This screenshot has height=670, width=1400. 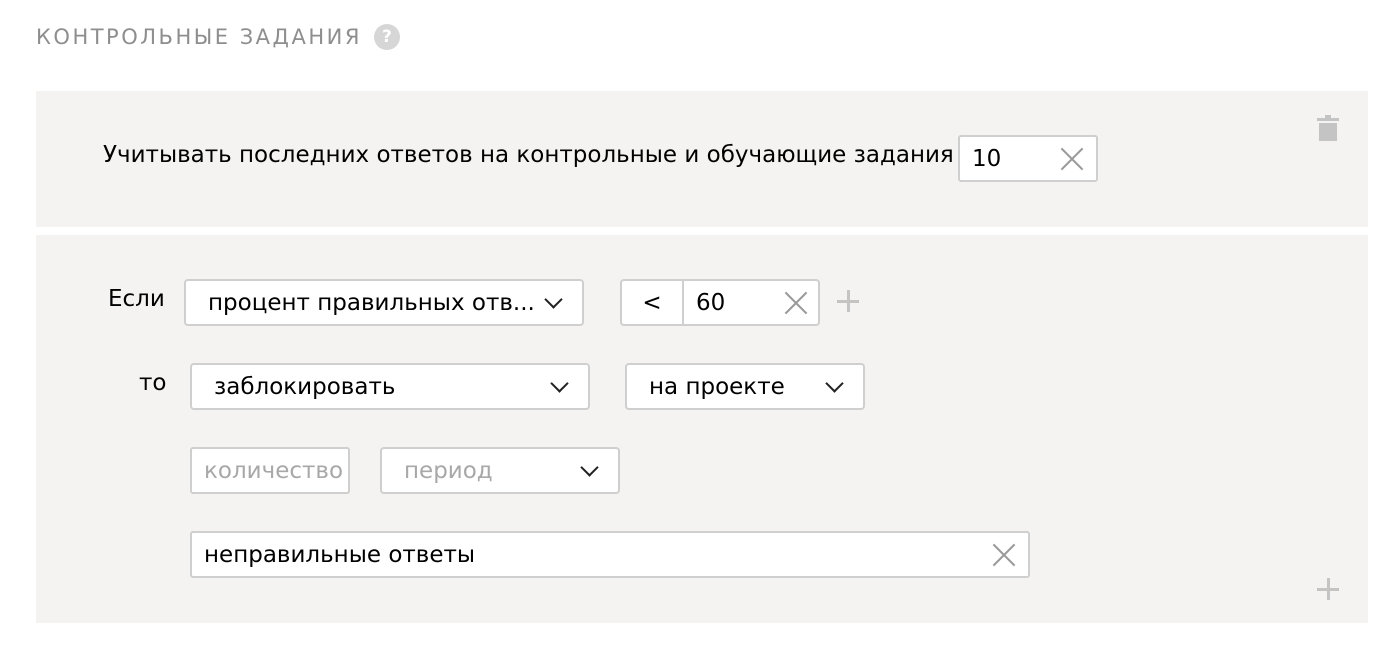 I want to click on trash-icon, so click(x=1328, y=128).